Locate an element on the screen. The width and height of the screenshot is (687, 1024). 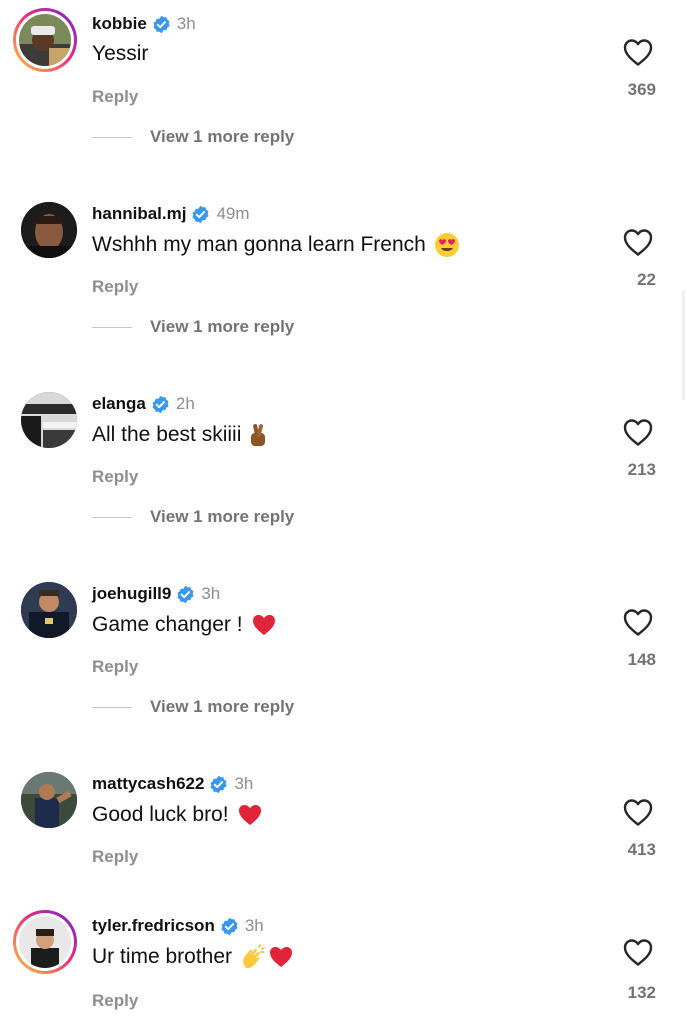
username: hannibal.mj is located at coordinates (139, 214).